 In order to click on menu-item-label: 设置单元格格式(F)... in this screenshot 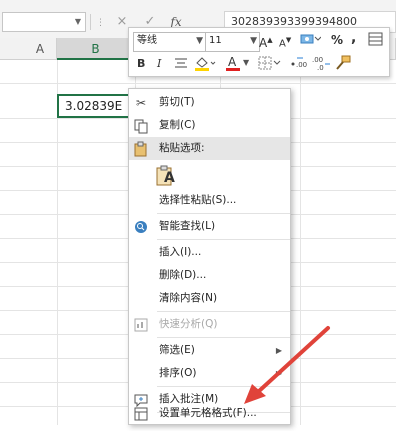, I will do `click(208, 413)`.